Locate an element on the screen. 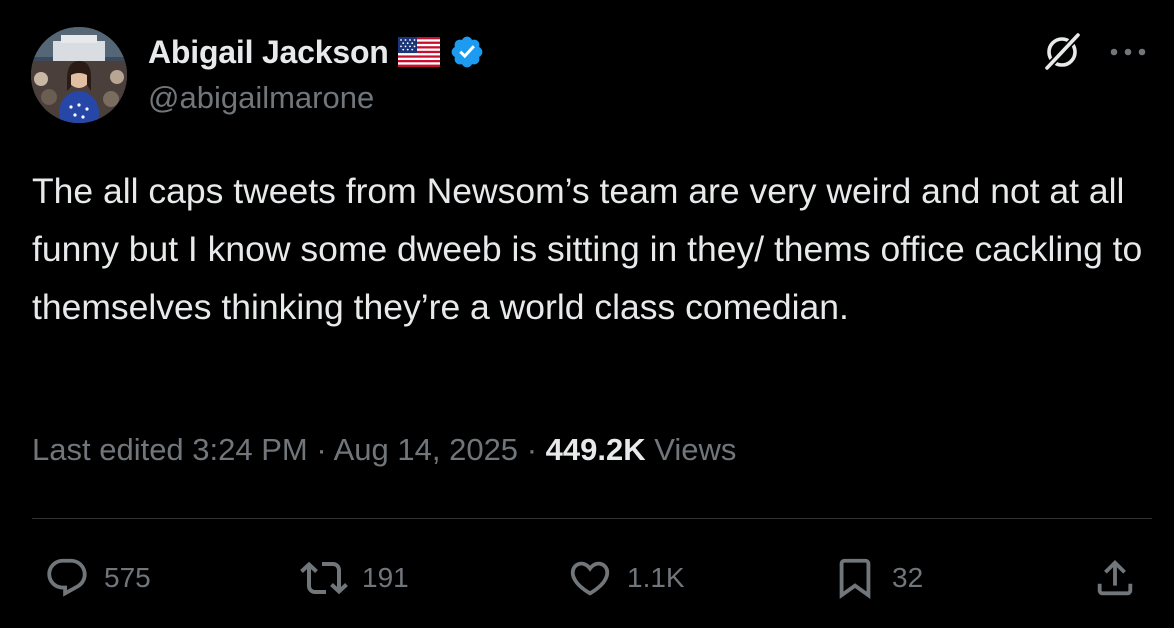  bookmark-icon is located at coordinates (855, 578).